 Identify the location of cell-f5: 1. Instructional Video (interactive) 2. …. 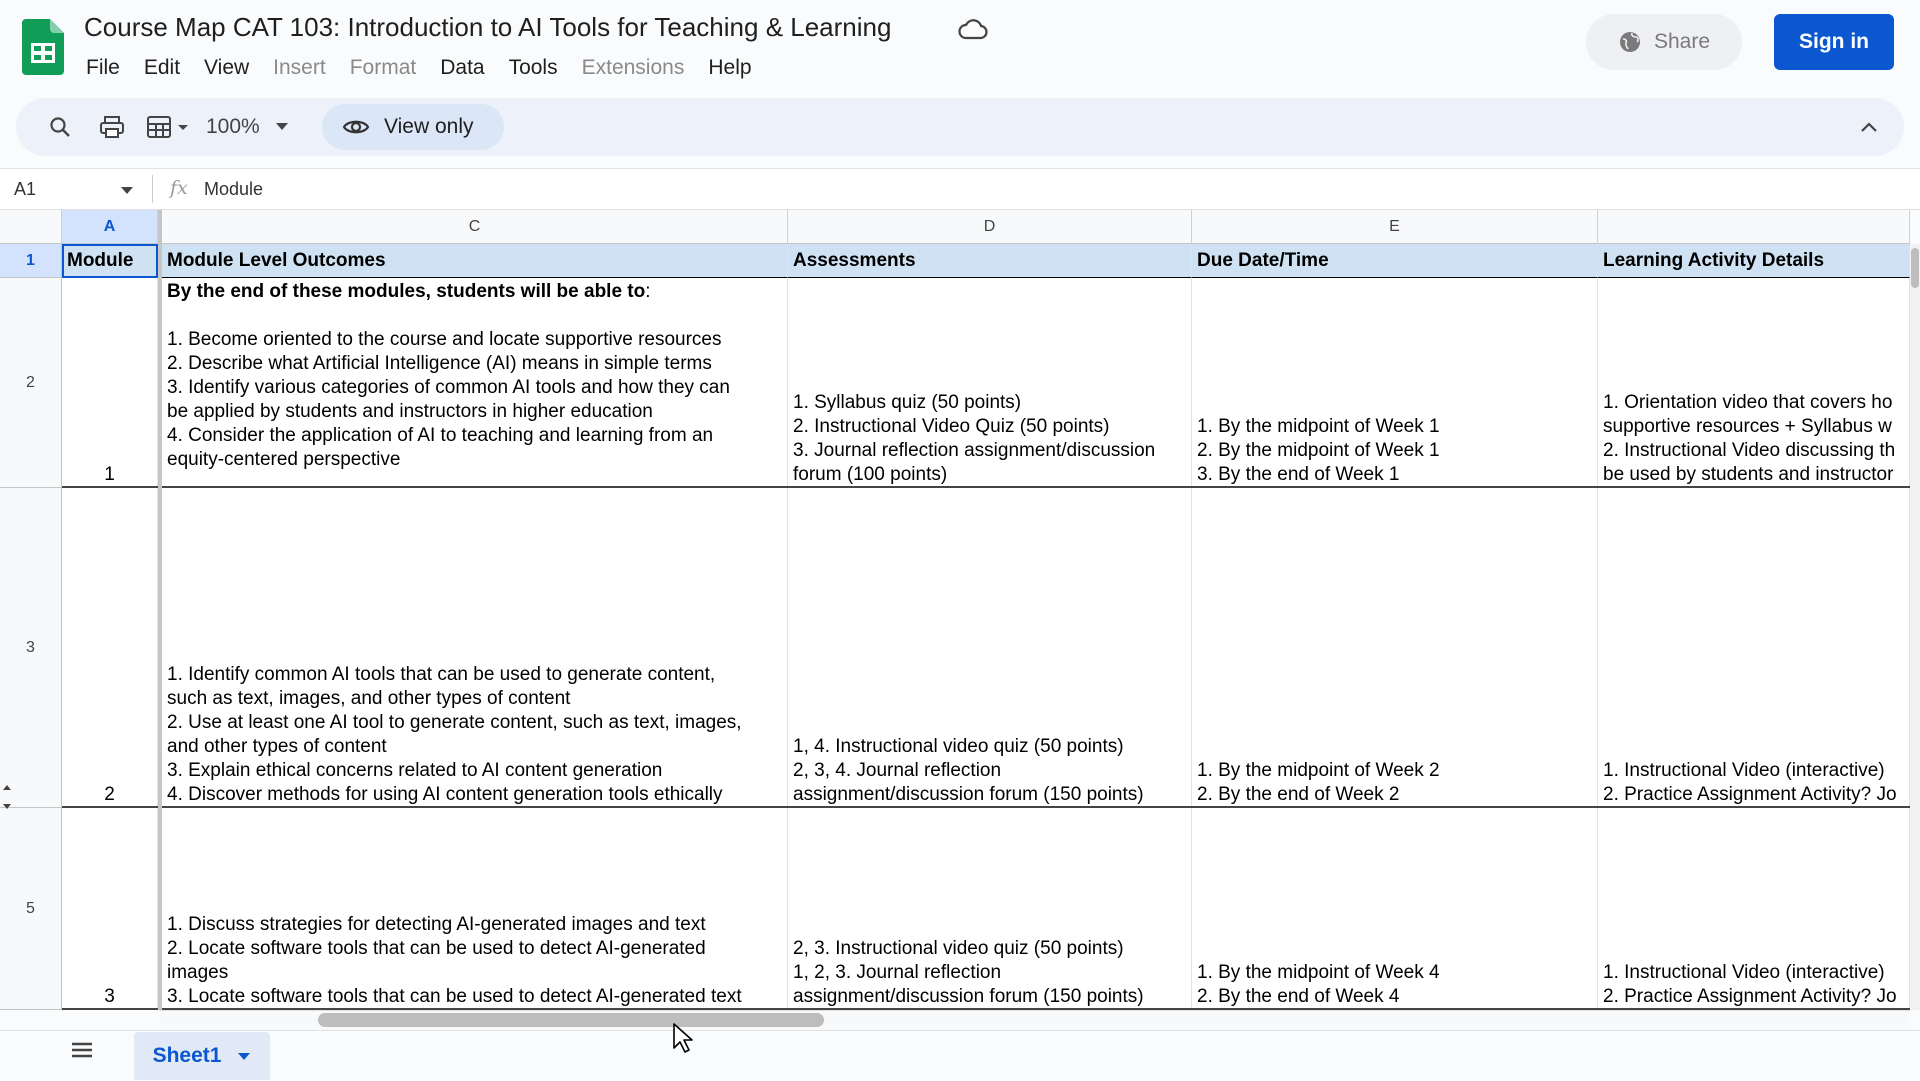
(1754, 909).